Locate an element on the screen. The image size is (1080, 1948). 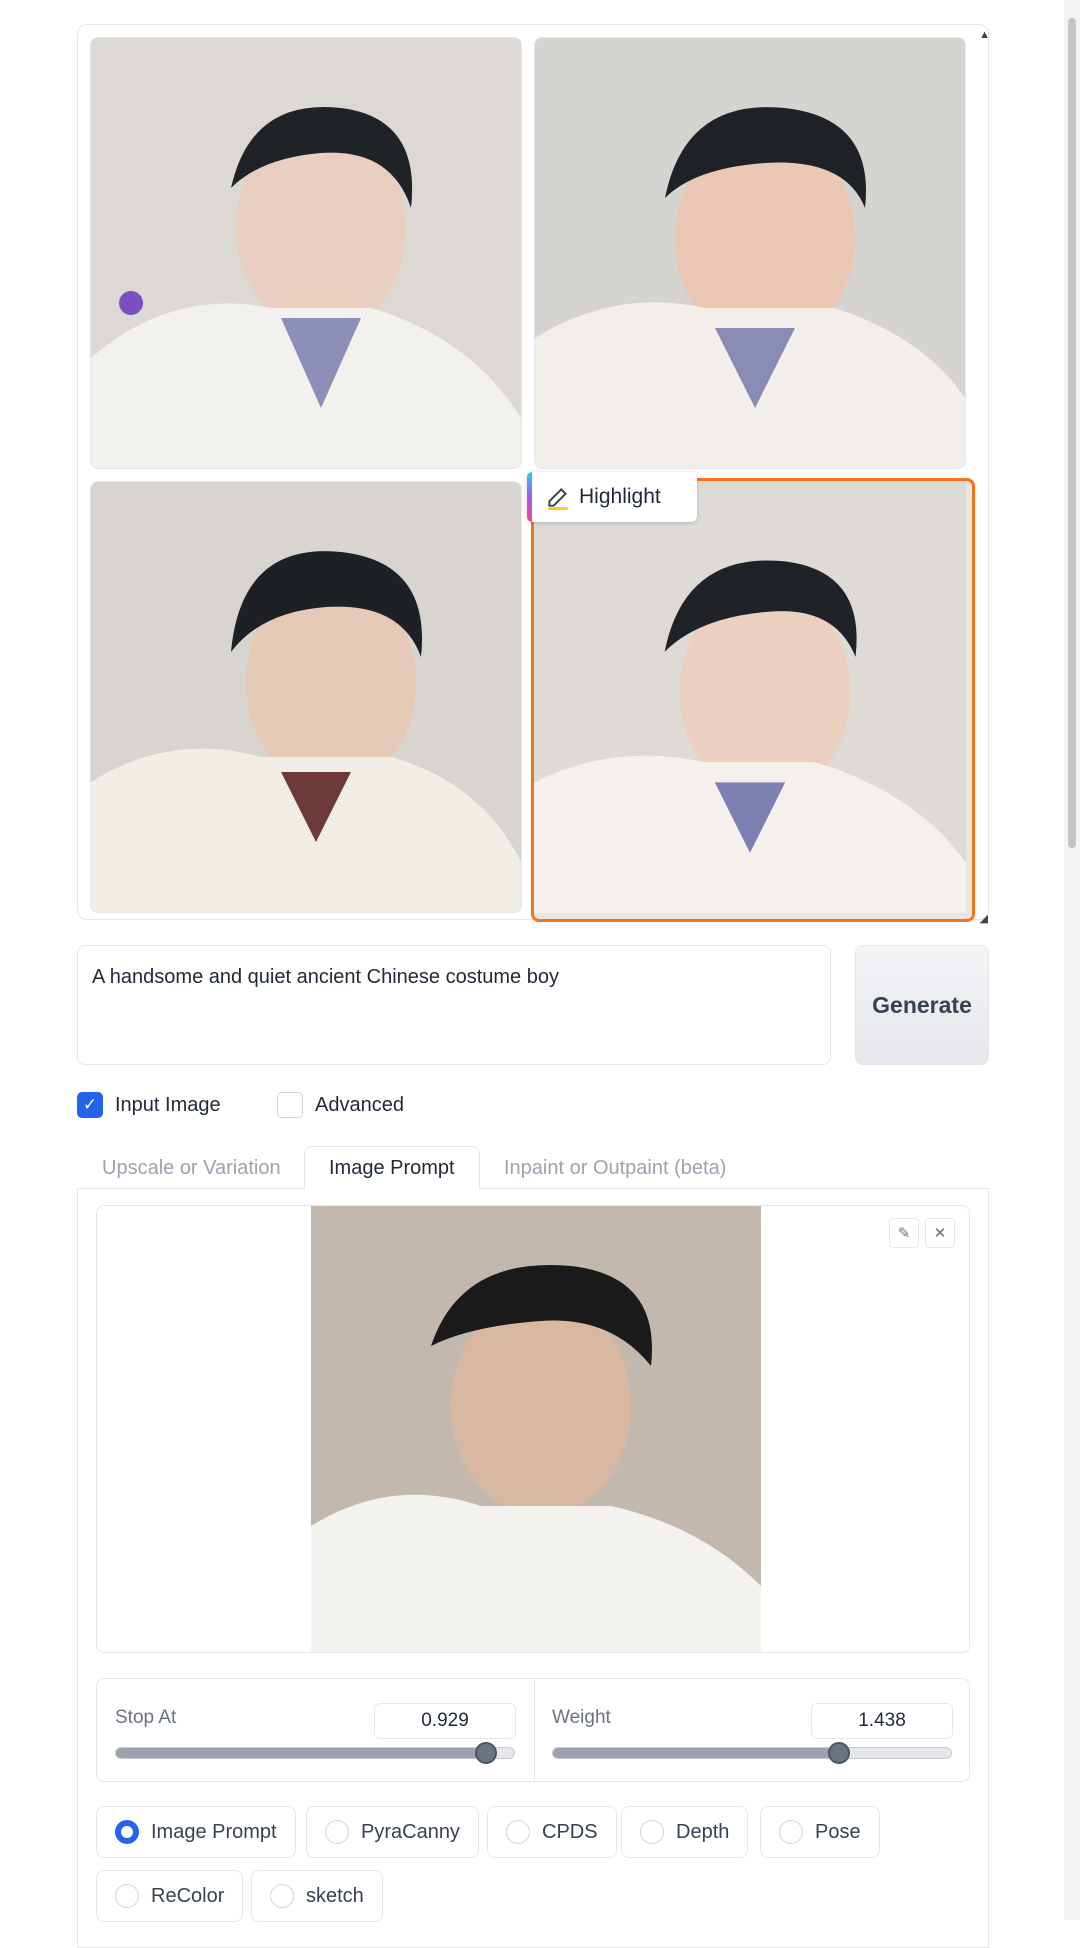
radio-label: Depth is located at coordinates (703, 1831).